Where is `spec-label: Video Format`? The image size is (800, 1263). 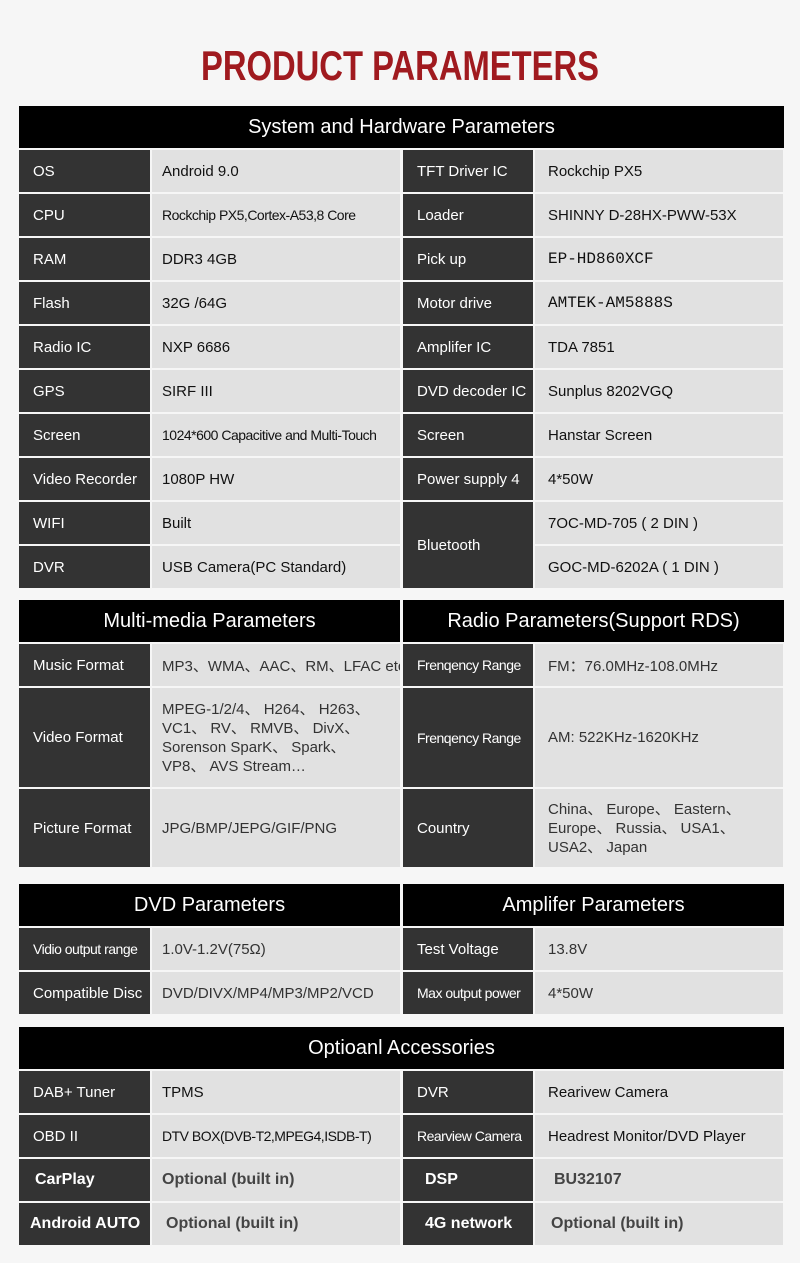
spec-label: Video Format is located at coordinates (84, 737).